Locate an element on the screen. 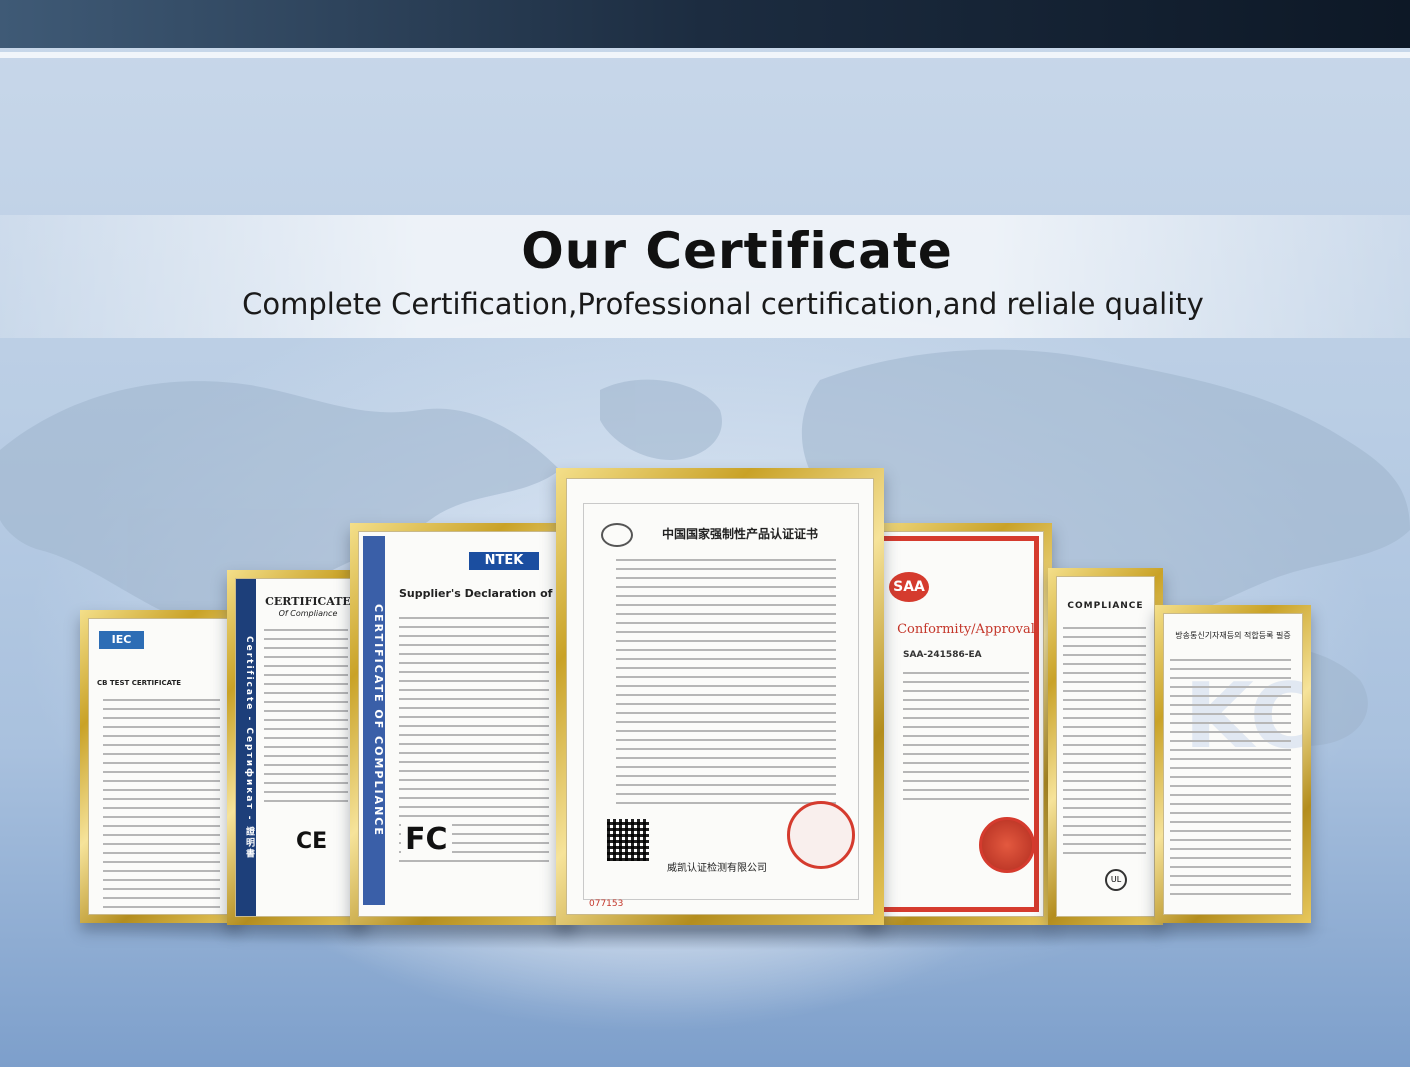  certificate-kc: 방송통신기자재등의 적합등록 필증 KC is located at coordinates (1233, 764).